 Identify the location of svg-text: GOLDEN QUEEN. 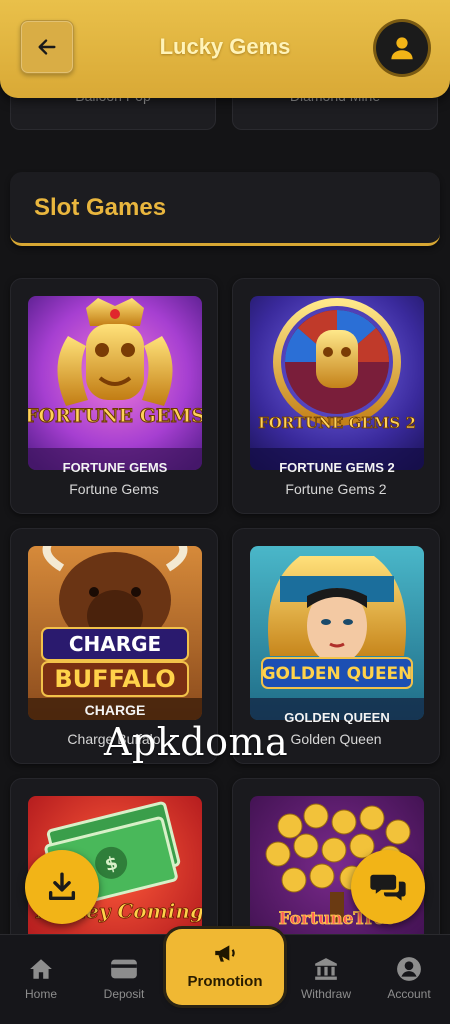
(337, 674).